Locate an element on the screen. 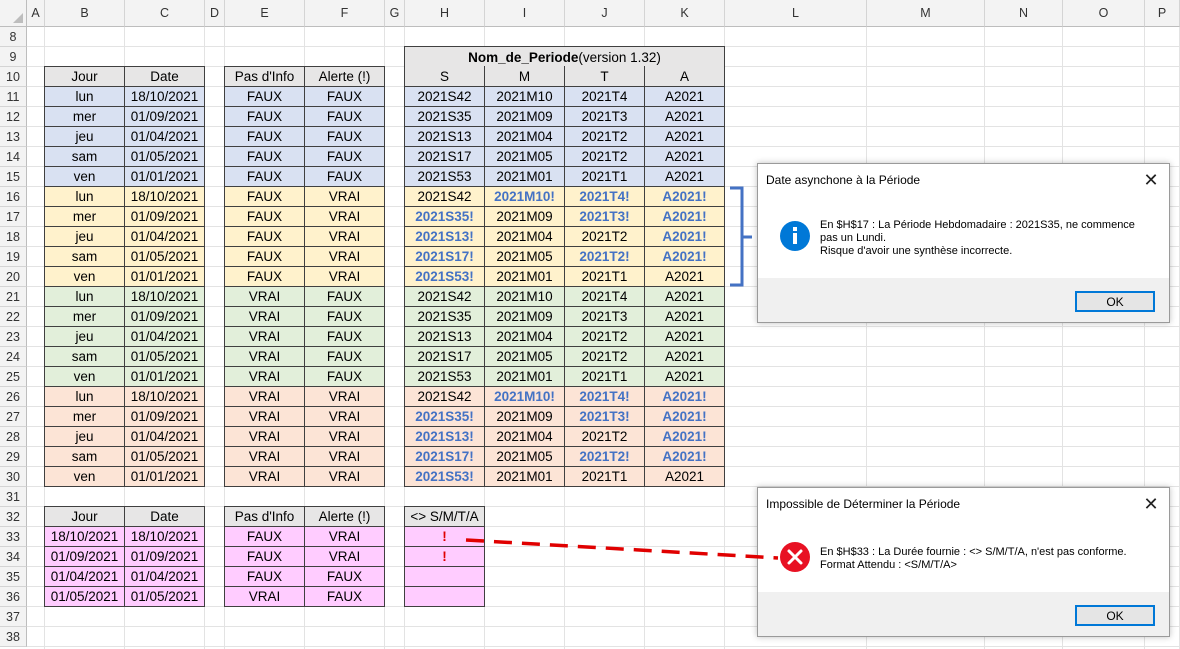  row-header-14: 14 is located at coordinates (13, 157).